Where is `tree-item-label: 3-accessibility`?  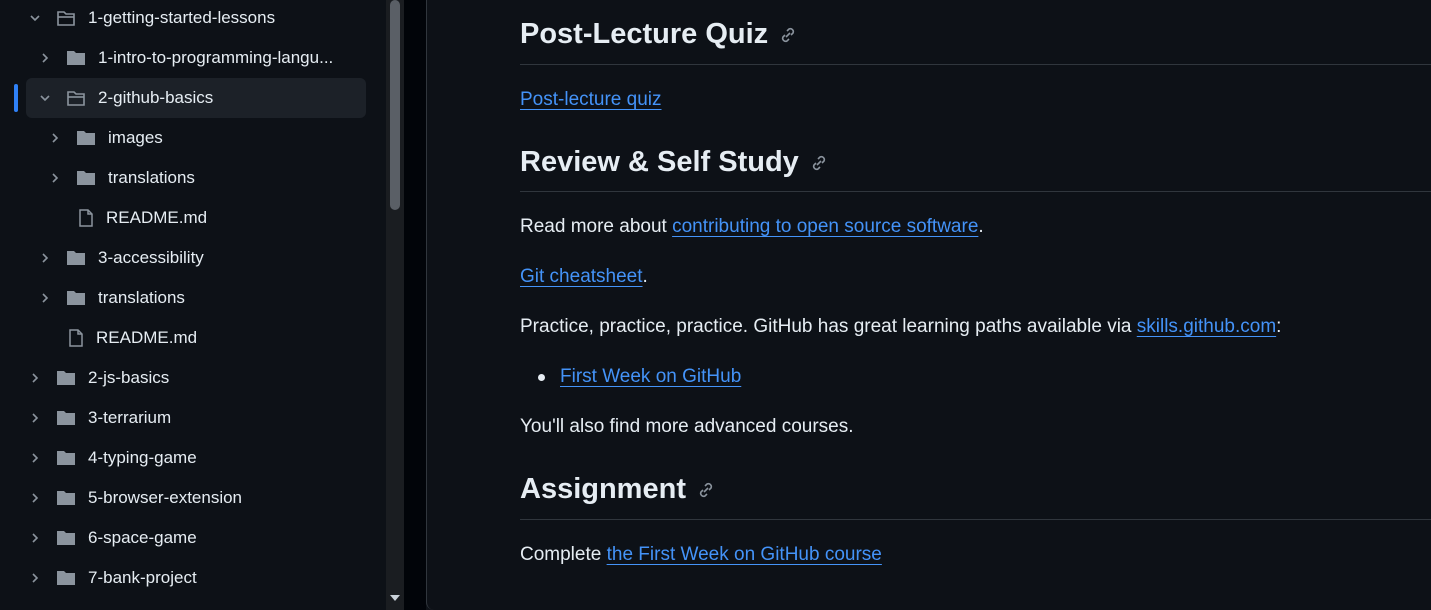
tree-item-label: 3-accessibility is located at coordinates (151, 257).